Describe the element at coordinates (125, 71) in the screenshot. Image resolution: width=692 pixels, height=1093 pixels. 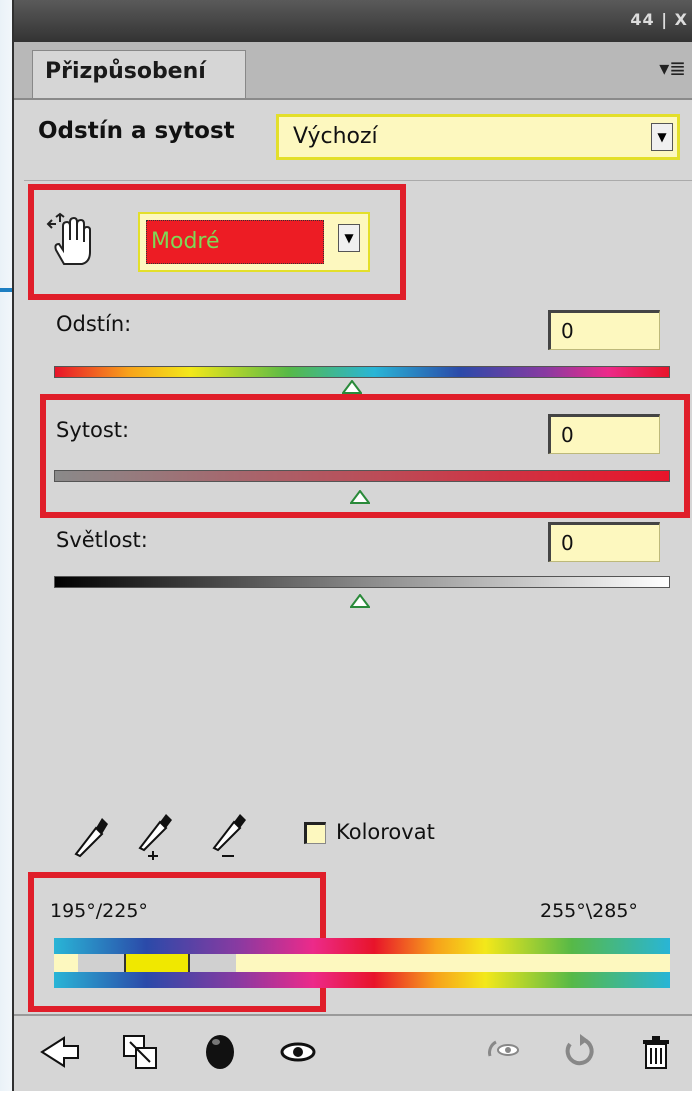
I see `tab-label: Přizpůsobení` at that location.